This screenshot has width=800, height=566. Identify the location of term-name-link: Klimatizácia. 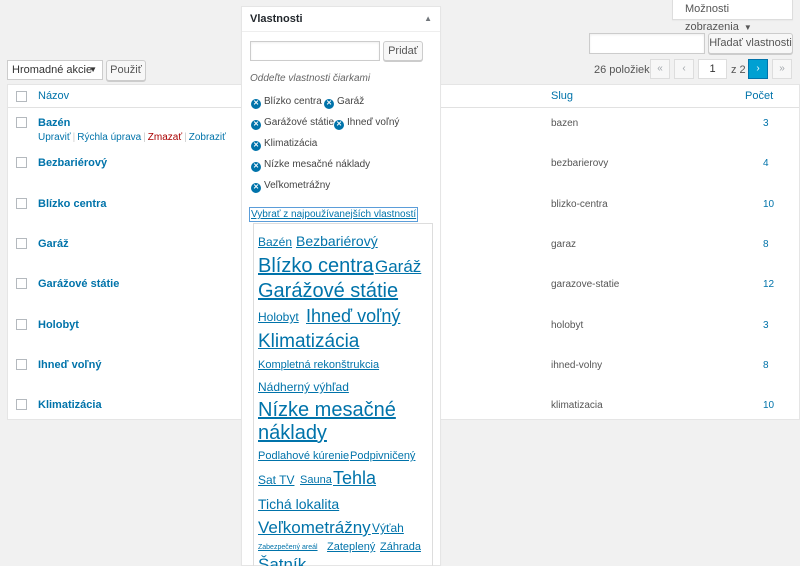
(70, 405).